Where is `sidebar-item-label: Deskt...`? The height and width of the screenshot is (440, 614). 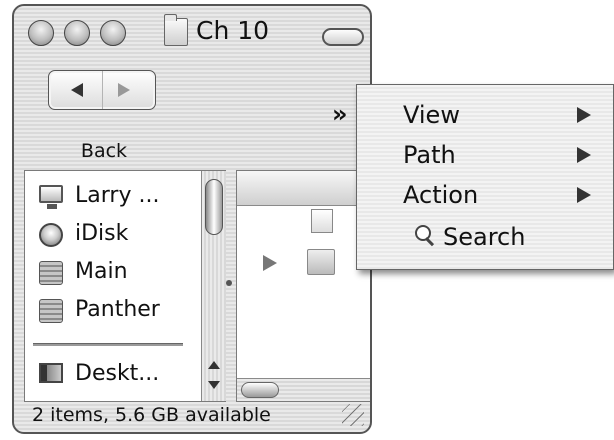
sidebar-item-label: Deskt... is located at coordinates (117, 373).